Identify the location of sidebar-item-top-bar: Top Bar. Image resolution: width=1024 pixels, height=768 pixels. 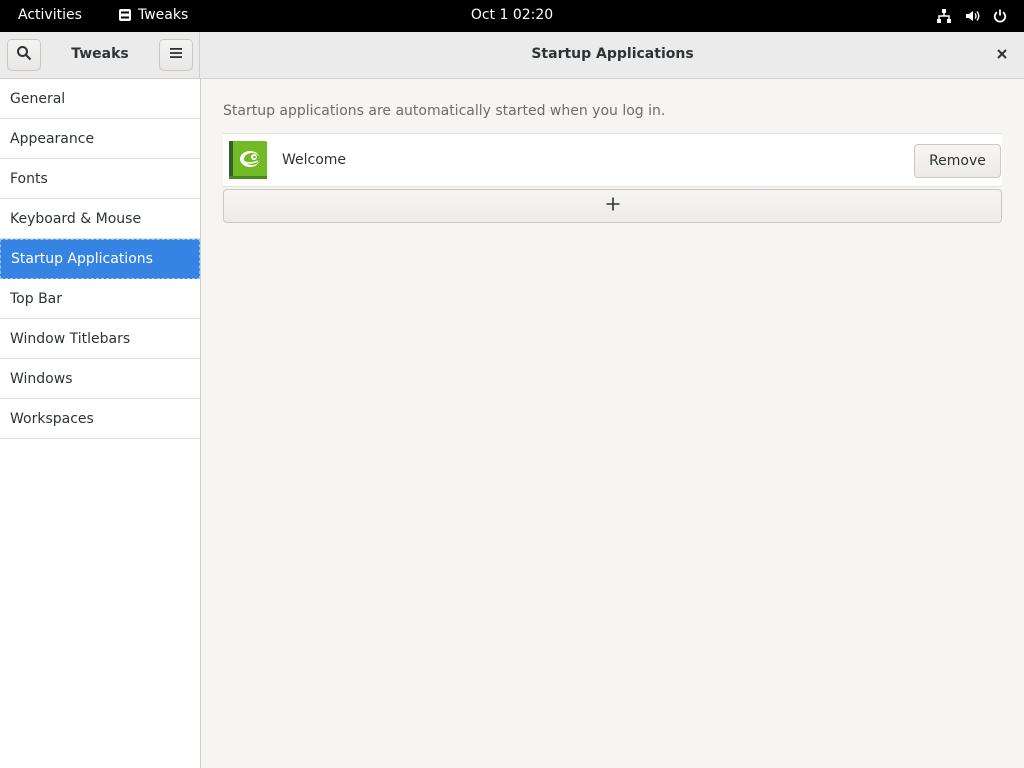
(100, 299).